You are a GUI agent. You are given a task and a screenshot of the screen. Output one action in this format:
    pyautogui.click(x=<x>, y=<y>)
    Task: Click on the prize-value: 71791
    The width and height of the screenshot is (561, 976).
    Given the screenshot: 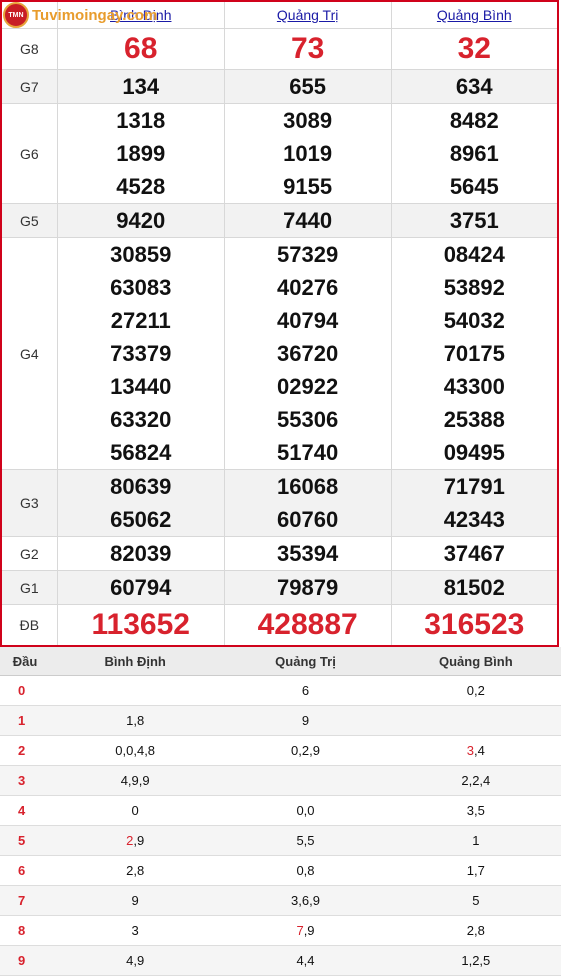 What is the action you would take?
    pyautogui.click(x=474, y=486)
    